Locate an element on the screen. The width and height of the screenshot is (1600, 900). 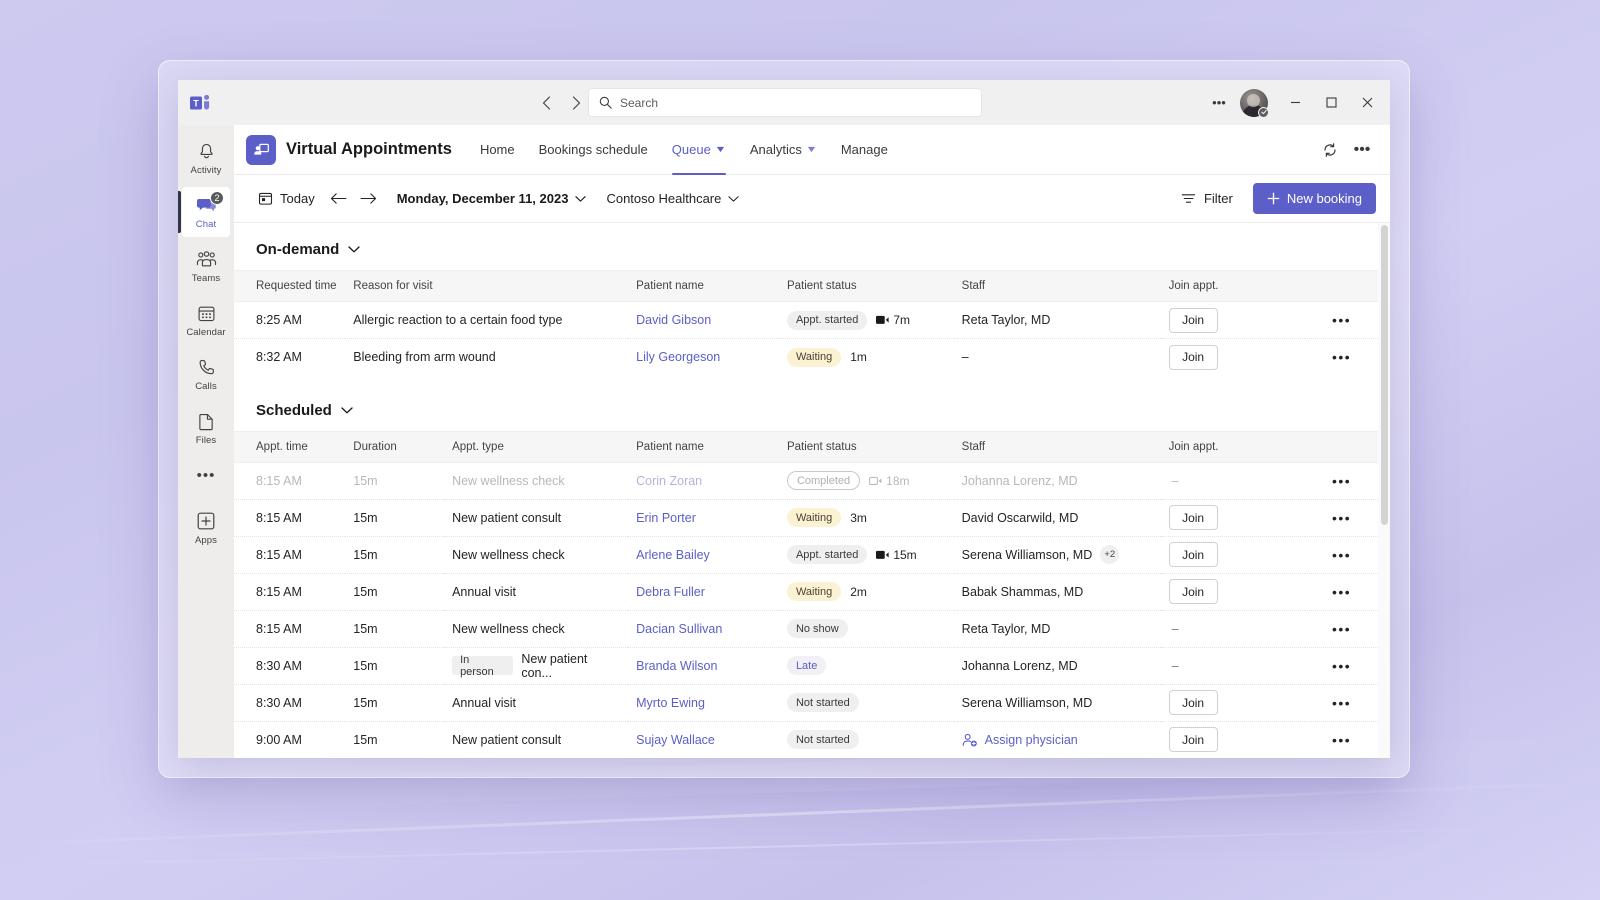
column-header: Requested time is located at coordinates (290, 286).